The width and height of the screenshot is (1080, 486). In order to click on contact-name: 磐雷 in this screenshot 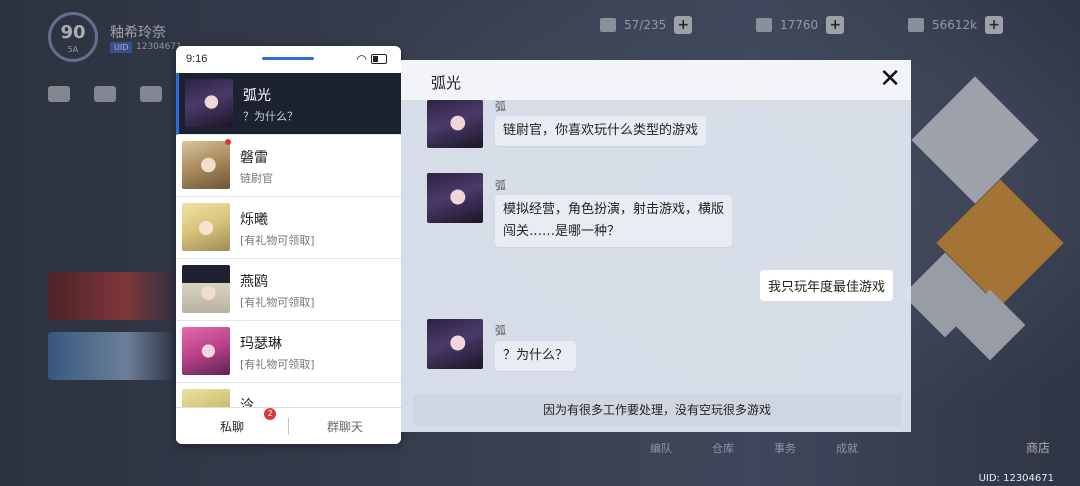, I will do `click(254, 158)`.